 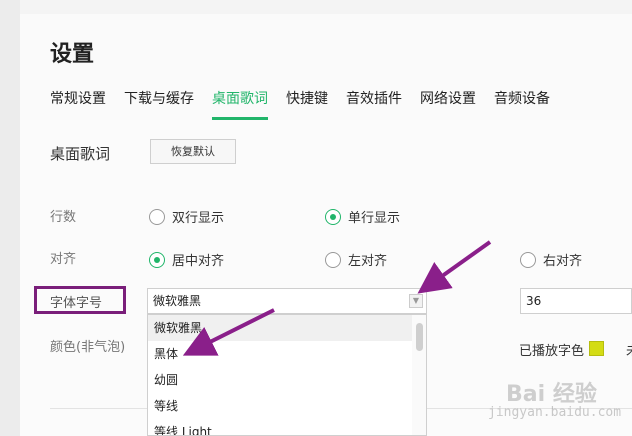 I want to click on section-title: 桌面歌词, so click(x=80, y=154).